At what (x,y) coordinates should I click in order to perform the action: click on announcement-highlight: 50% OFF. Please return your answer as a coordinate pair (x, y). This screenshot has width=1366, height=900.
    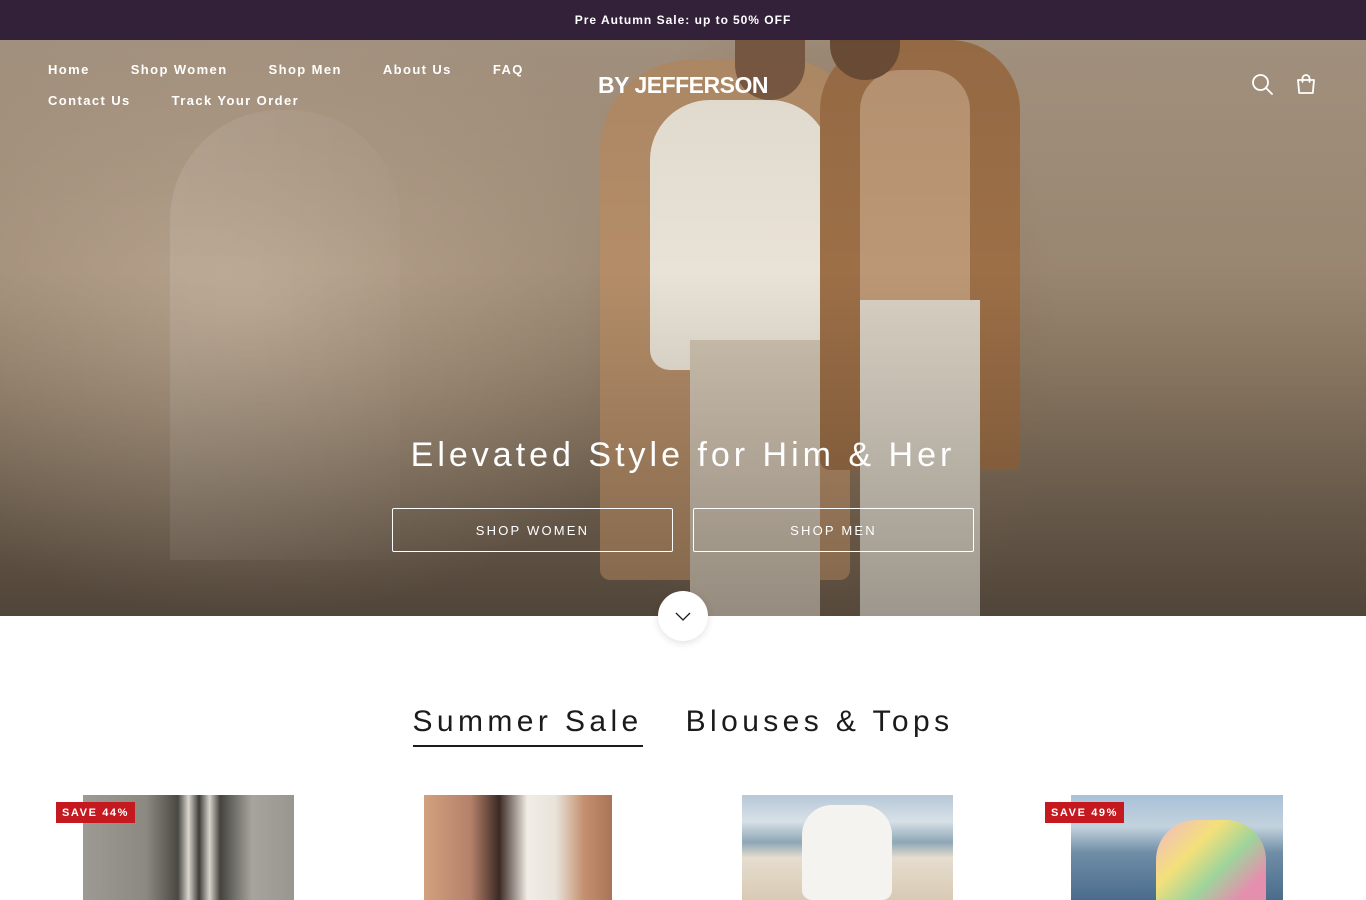
    Looking at the image, I should click on (762, 20).